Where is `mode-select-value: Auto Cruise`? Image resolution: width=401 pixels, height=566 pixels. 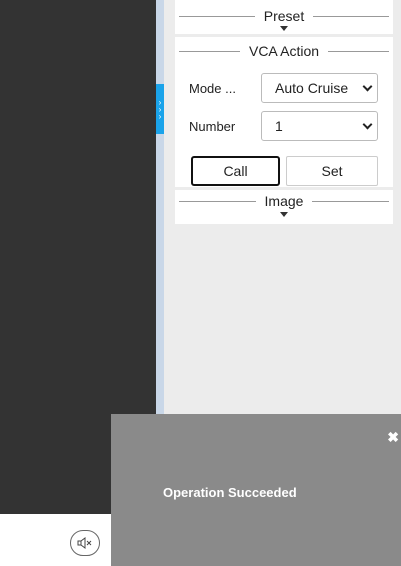
mode-select-value: Auto Cruise is located at coordinates (312, 88).